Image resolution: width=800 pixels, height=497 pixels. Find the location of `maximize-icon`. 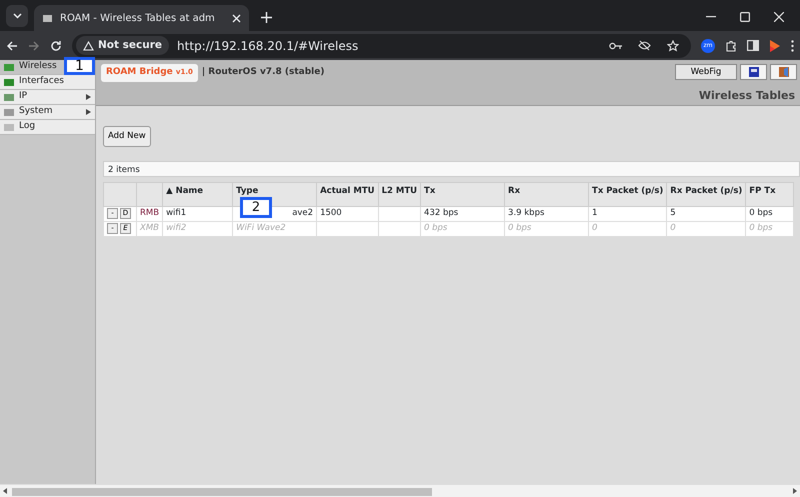

maximize-icon is located at coordinates (745, 17).